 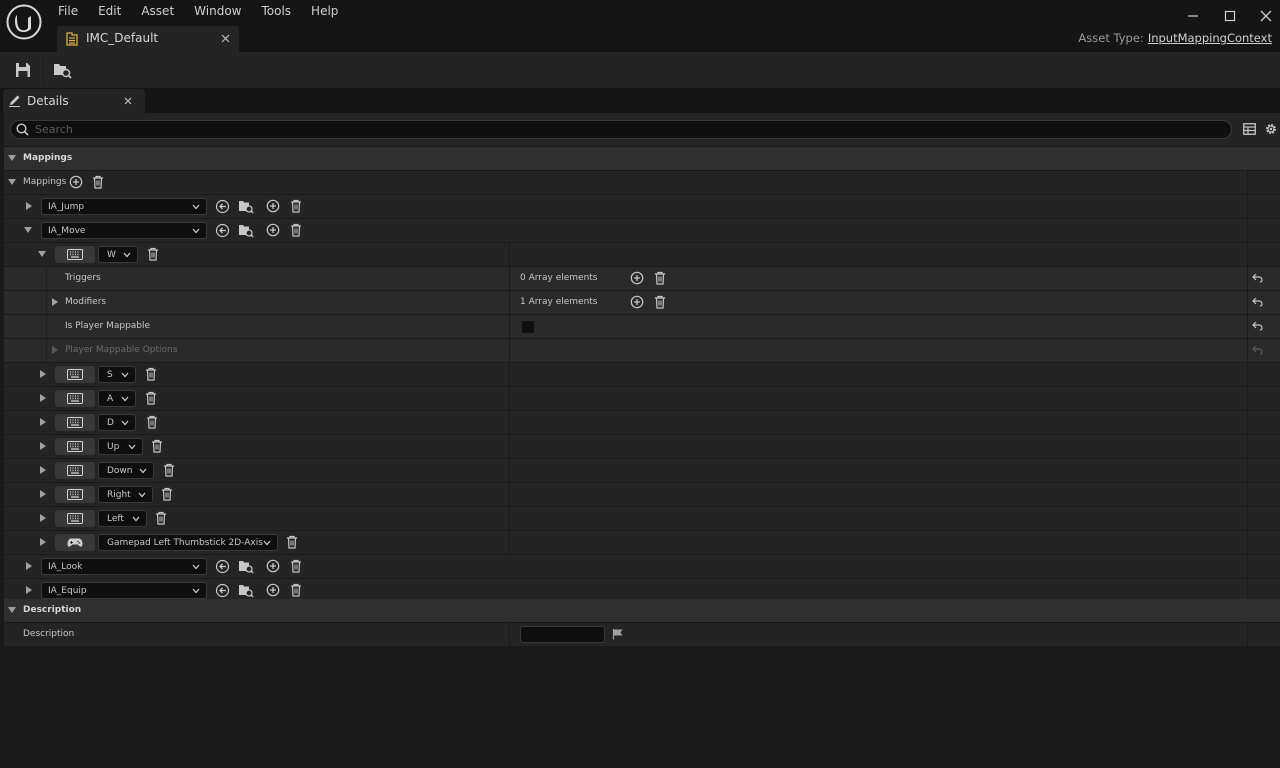 What do you see at coordinates (562, 634) in the screenshot?
I see `description-input` at bounding box center [562, 634].